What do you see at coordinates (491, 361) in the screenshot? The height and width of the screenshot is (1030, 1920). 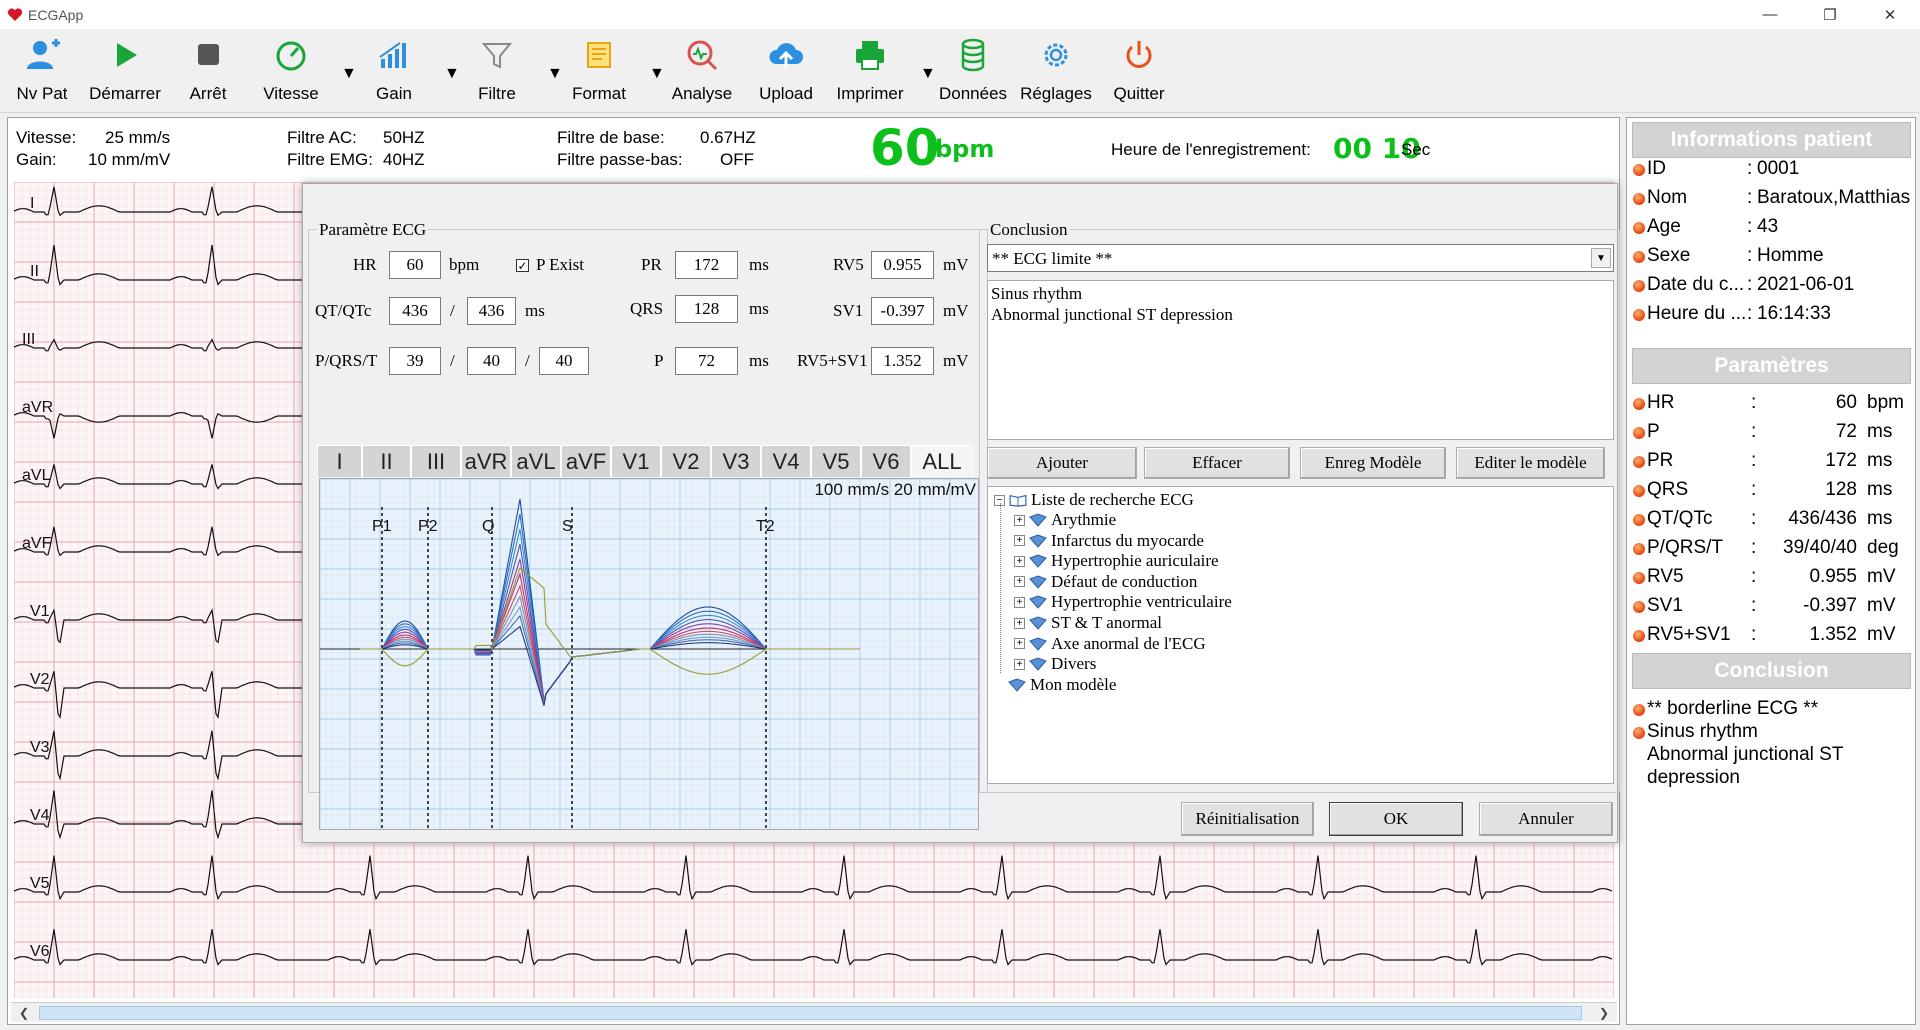 I see `qrs-axis-field: 40` at bounding box center [491, 361].